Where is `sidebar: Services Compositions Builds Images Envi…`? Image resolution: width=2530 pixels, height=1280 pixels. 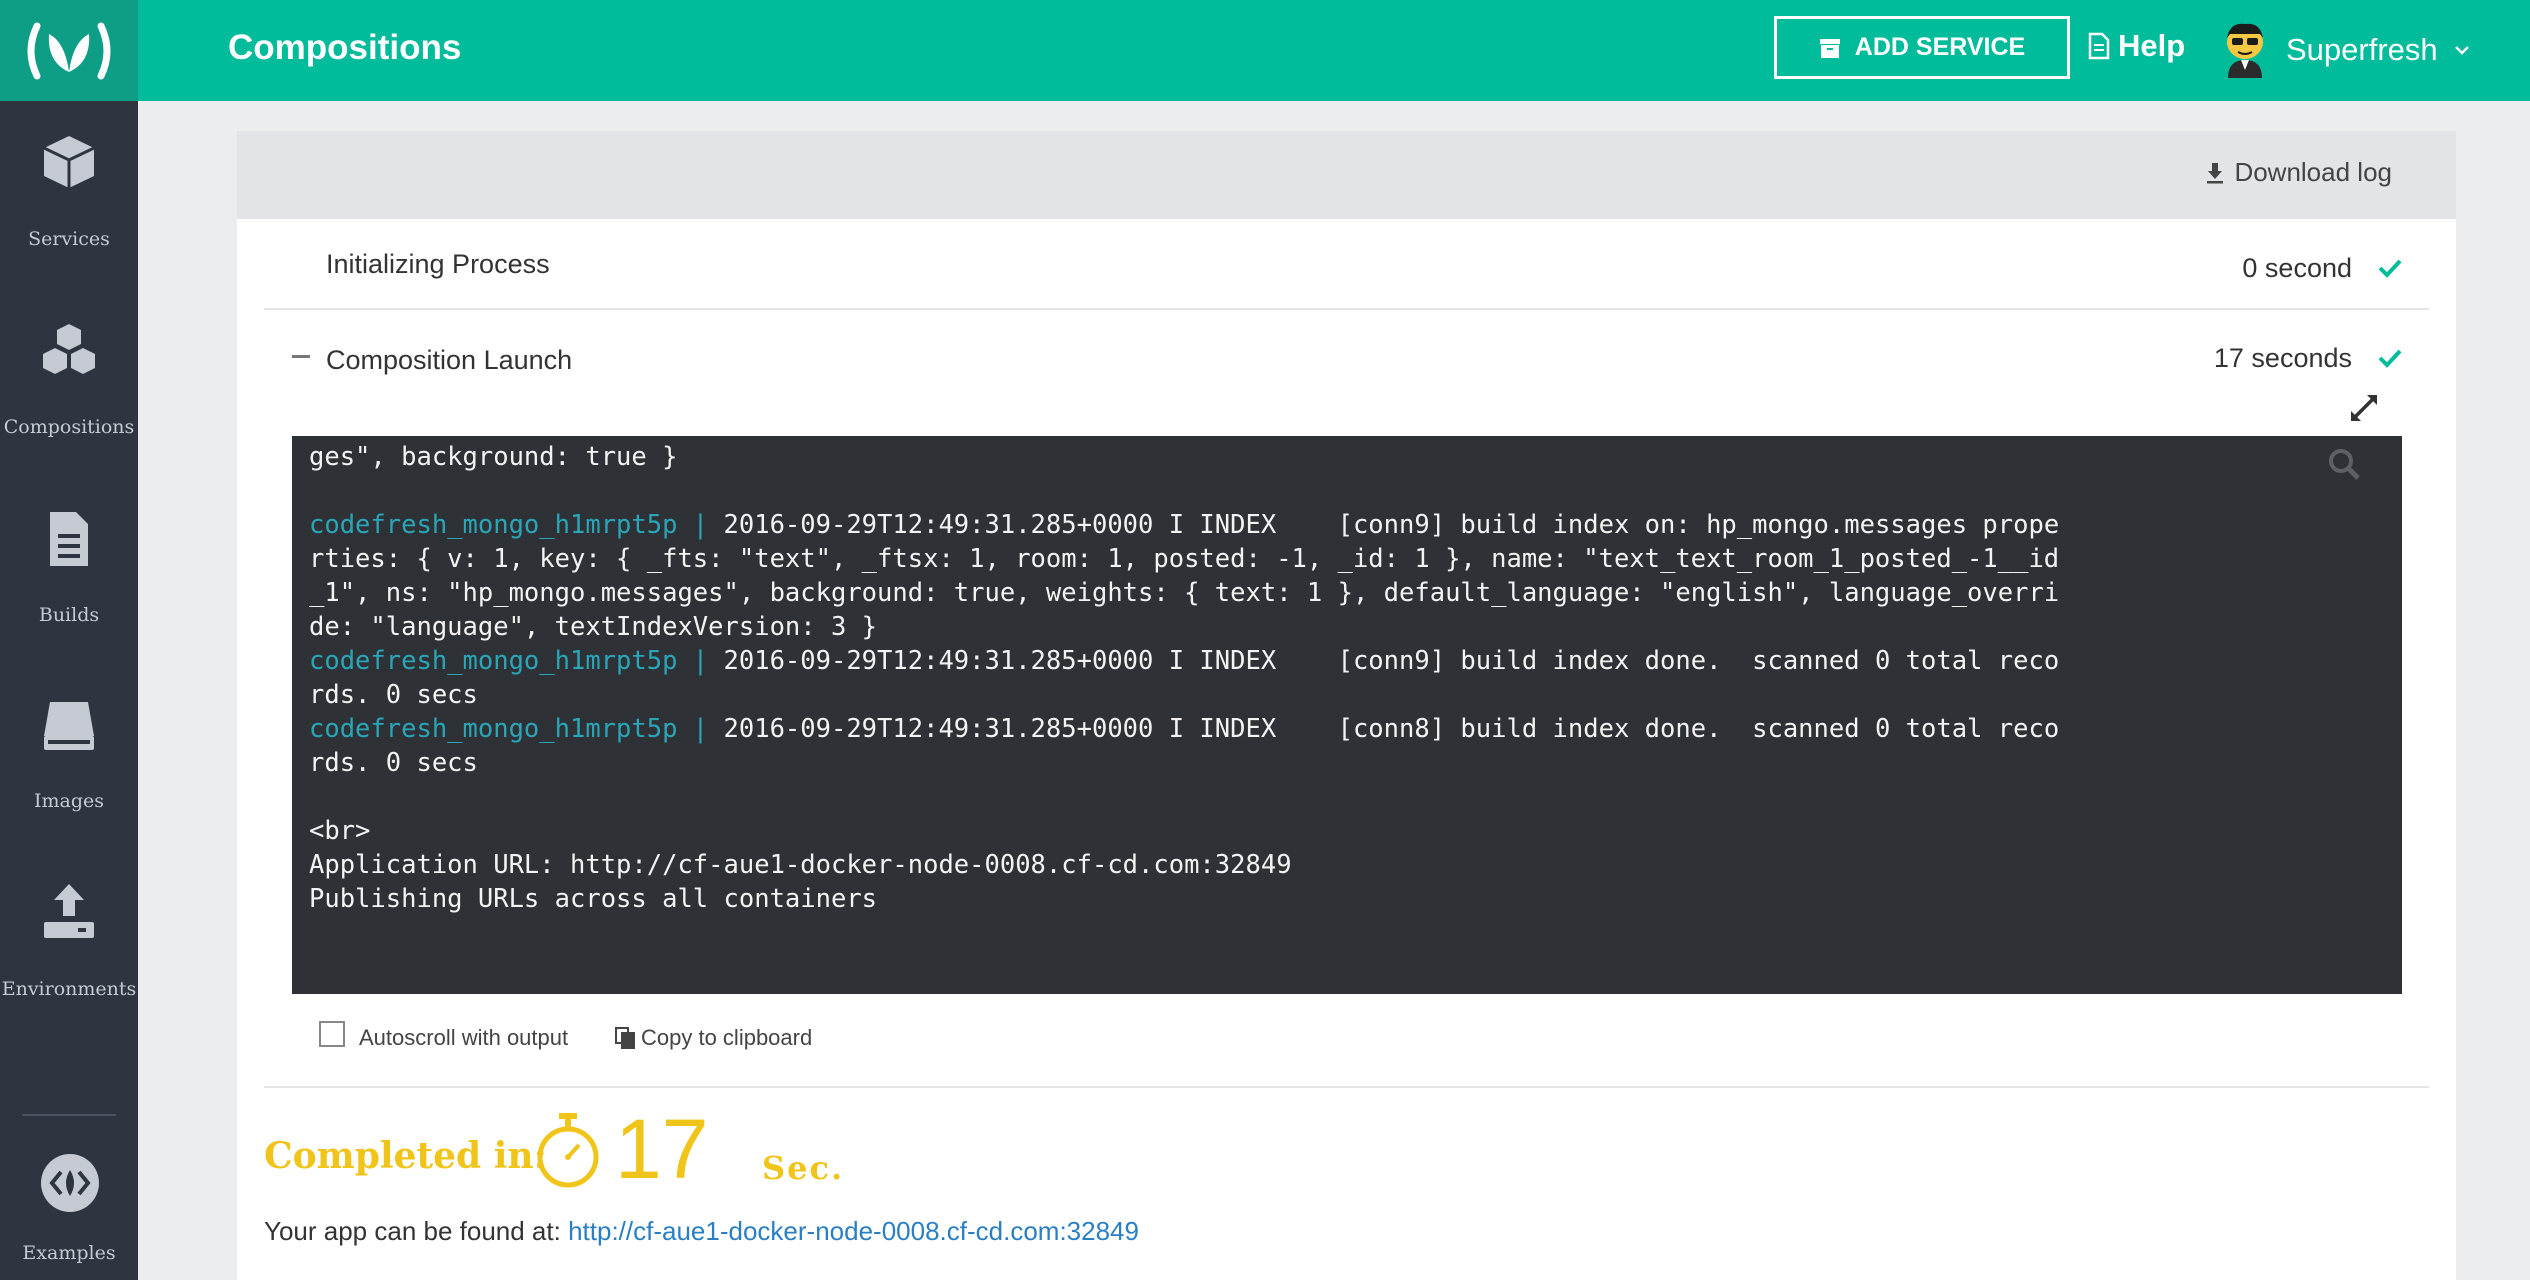
sidebar: Services Compositions Builds Images Envi… is located at coordinates (69, 640).